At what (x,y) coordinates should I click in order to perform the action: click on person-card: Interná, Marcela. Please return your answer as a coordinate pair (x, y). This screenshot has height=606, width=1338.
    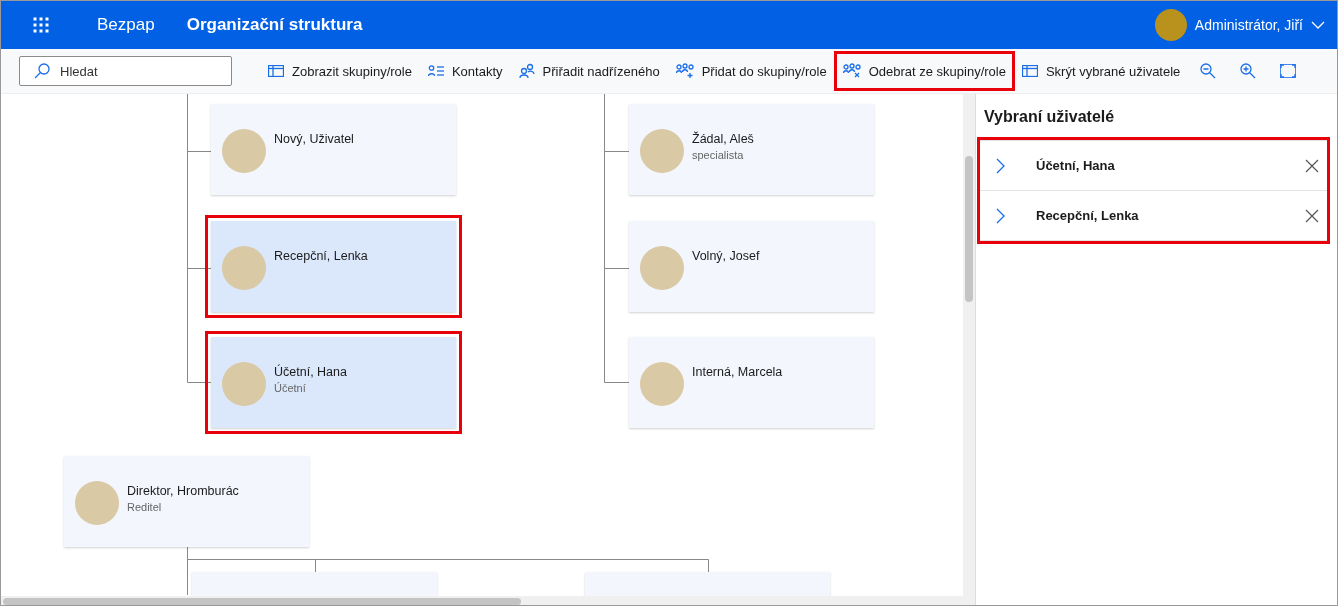
    Looking at the image, I should click on (751, 382).